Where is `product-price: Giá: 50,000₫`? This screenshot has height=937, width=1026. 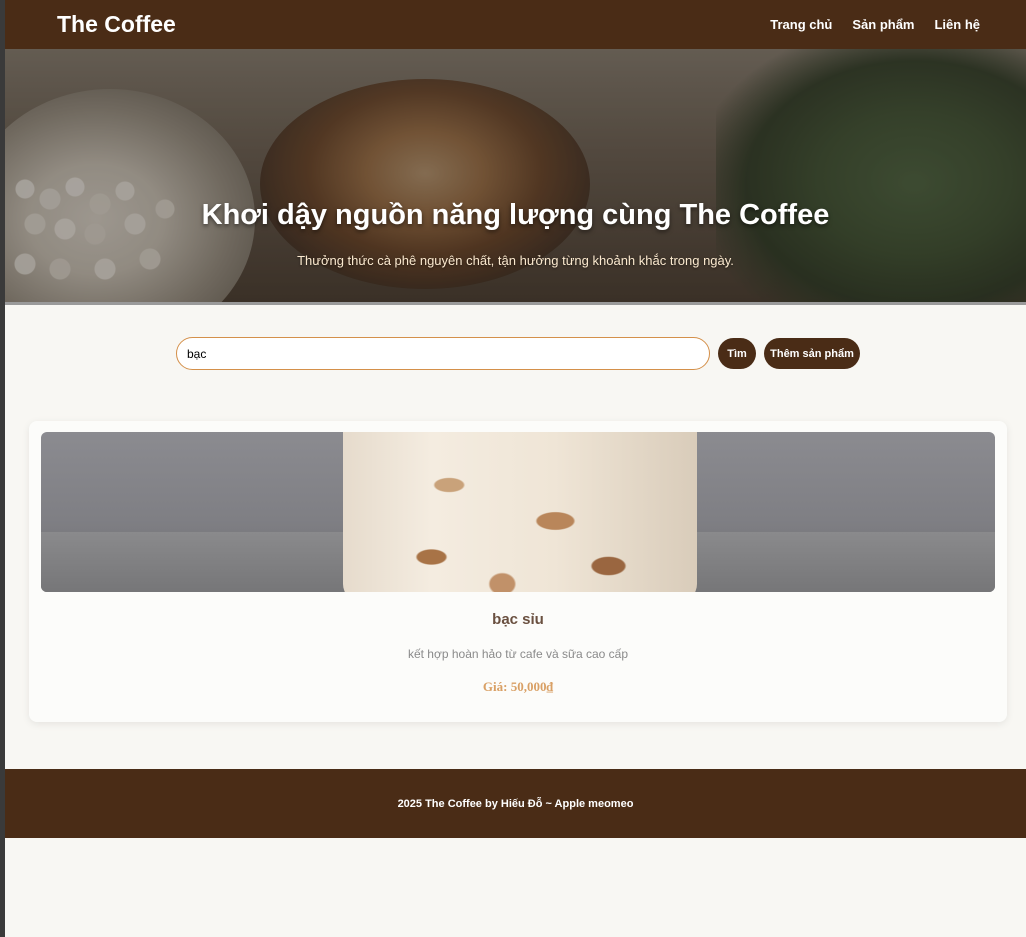 product-price: Giá: 50,000₫ is located at coordinates (518, 686).